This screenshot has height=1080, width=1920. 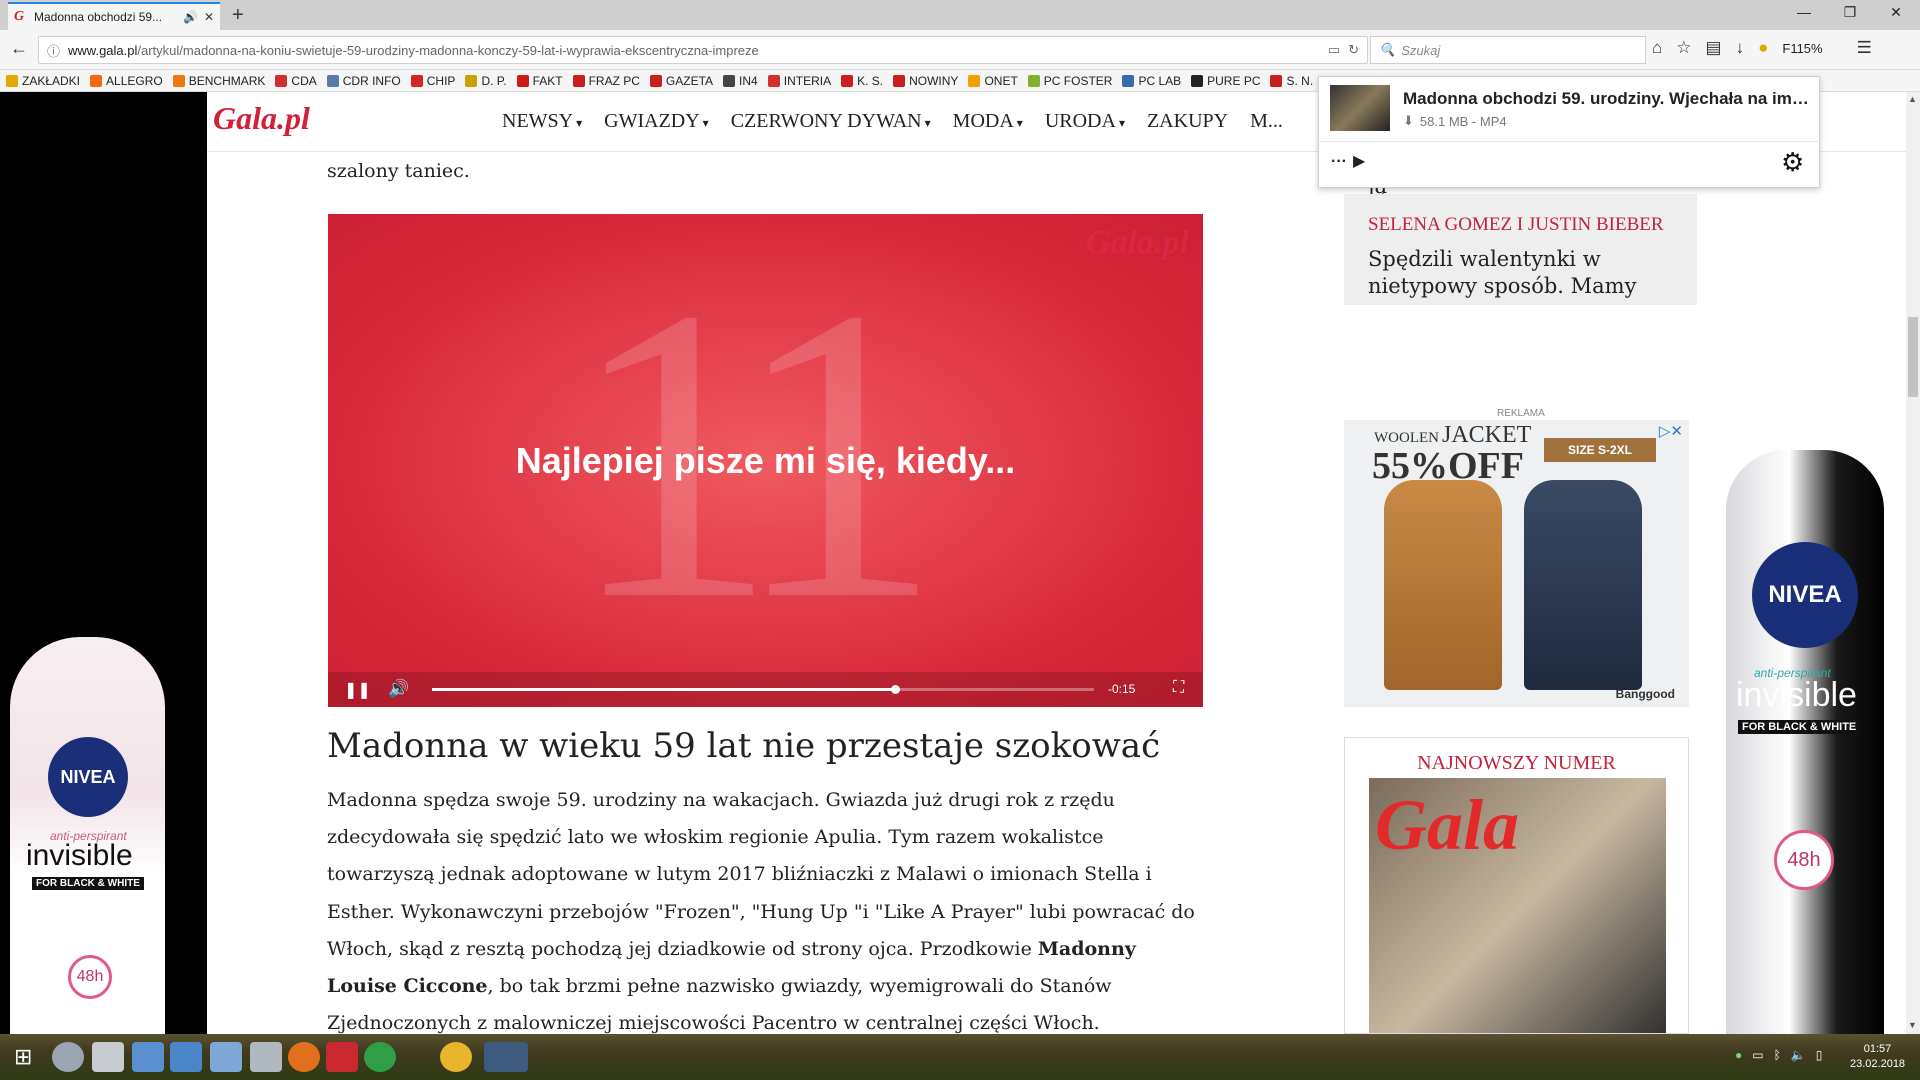 I want to click on search-input: 🔍 Szukaj, so click(x=1508, y=50).